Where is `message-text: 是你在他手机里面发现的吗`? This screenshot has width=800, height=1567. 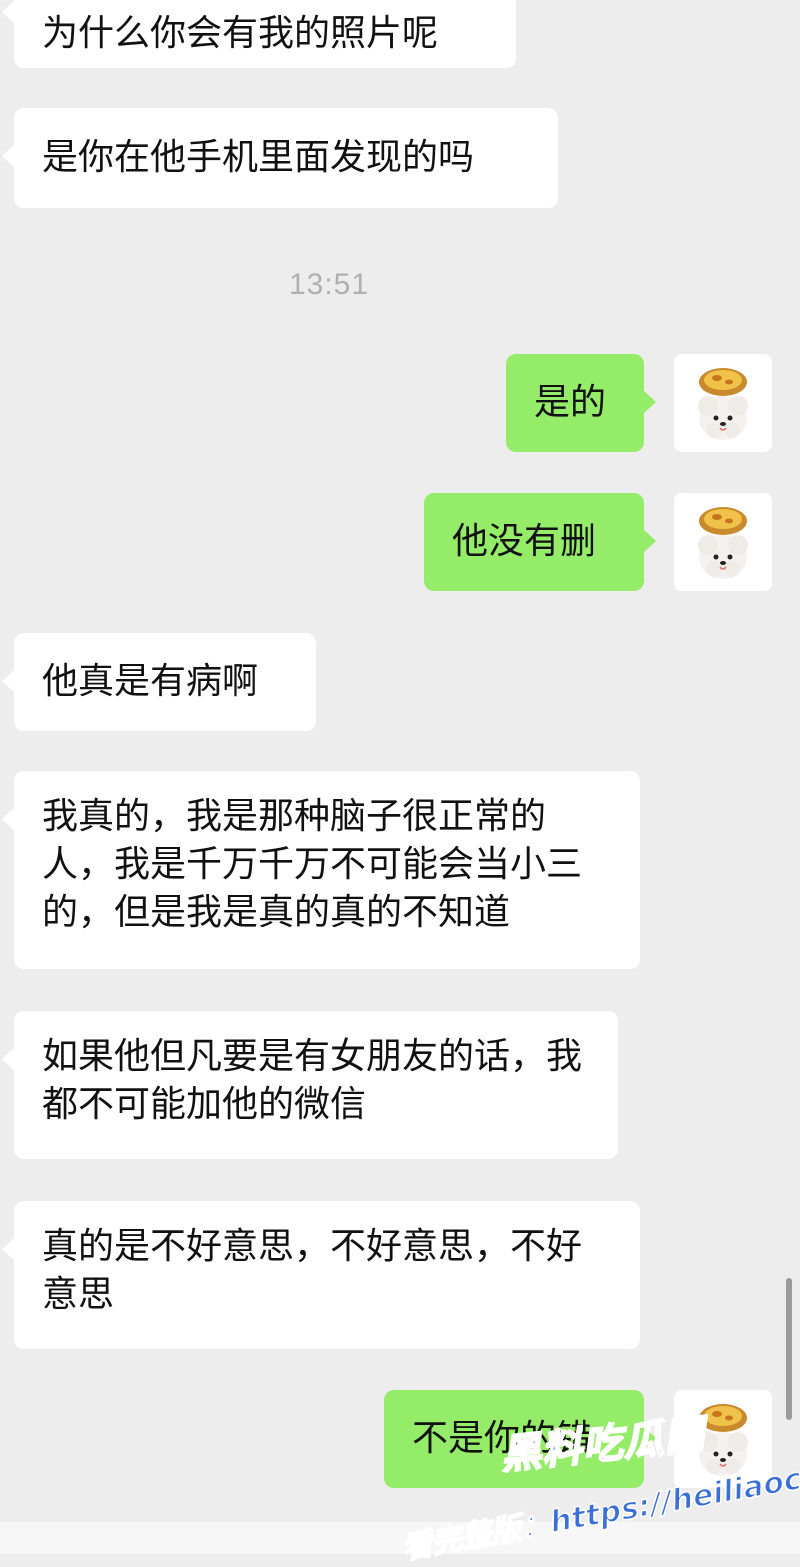 message-text: 是你在他手机里面发现的吗 is located at coordinates (258, 157).